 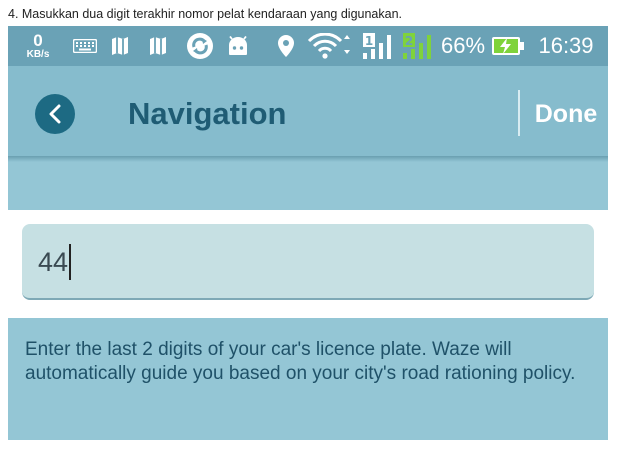 I want to click on svg-text: 1, so click(x=369, y=41).